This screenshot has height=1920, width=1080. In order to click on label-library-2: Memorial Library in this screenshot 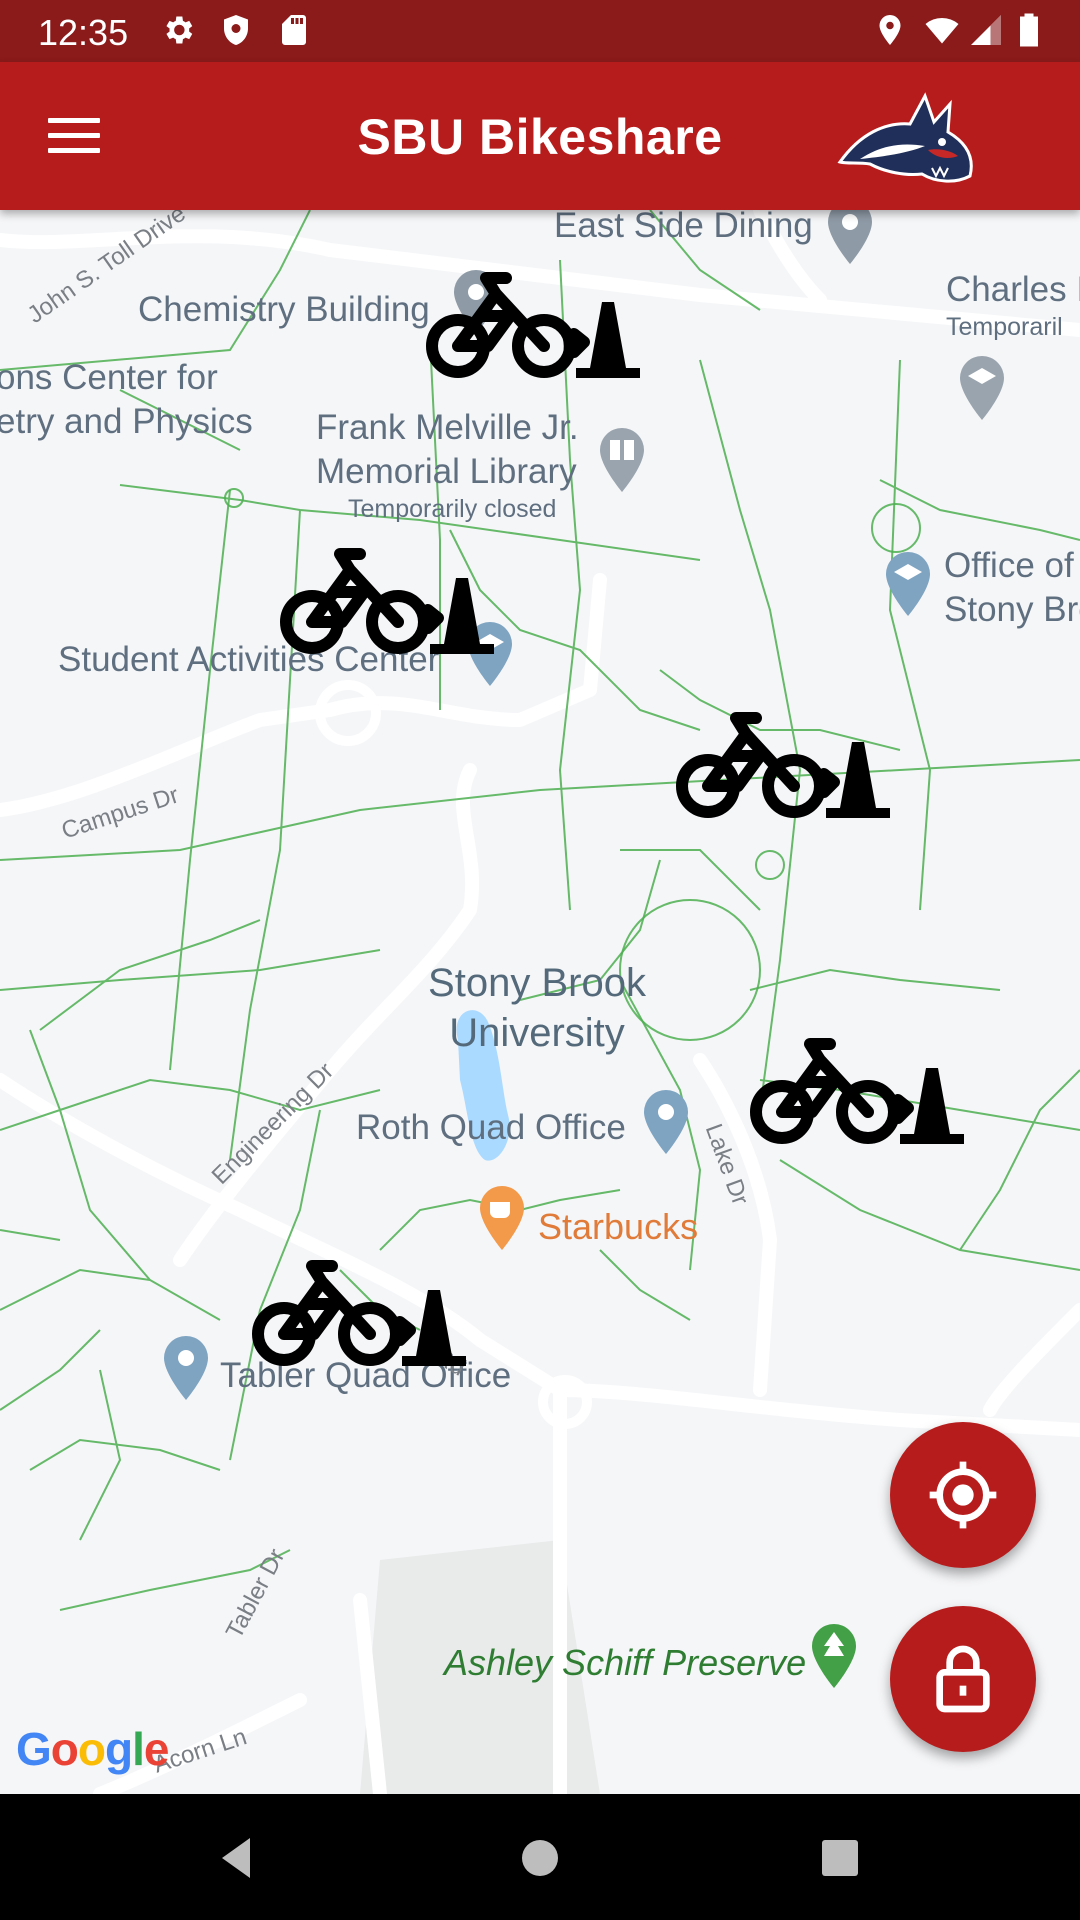, I will do `click(446, 471)`.